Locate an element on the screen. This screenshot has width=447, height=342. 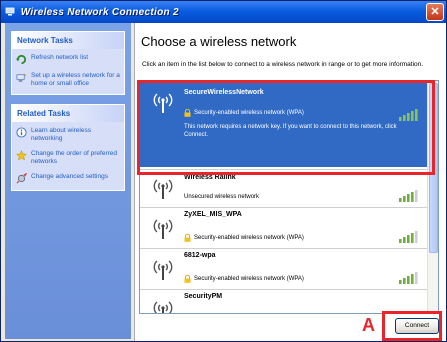
learn-wireless-link: Learn about wireless networking is located at coordinates (68, 135).